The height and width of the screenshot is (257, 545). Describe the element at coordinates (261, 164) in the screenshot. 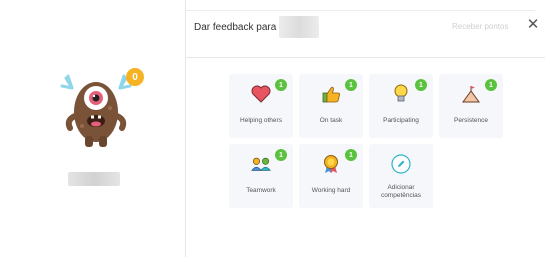

I see `people-icon` at that location.